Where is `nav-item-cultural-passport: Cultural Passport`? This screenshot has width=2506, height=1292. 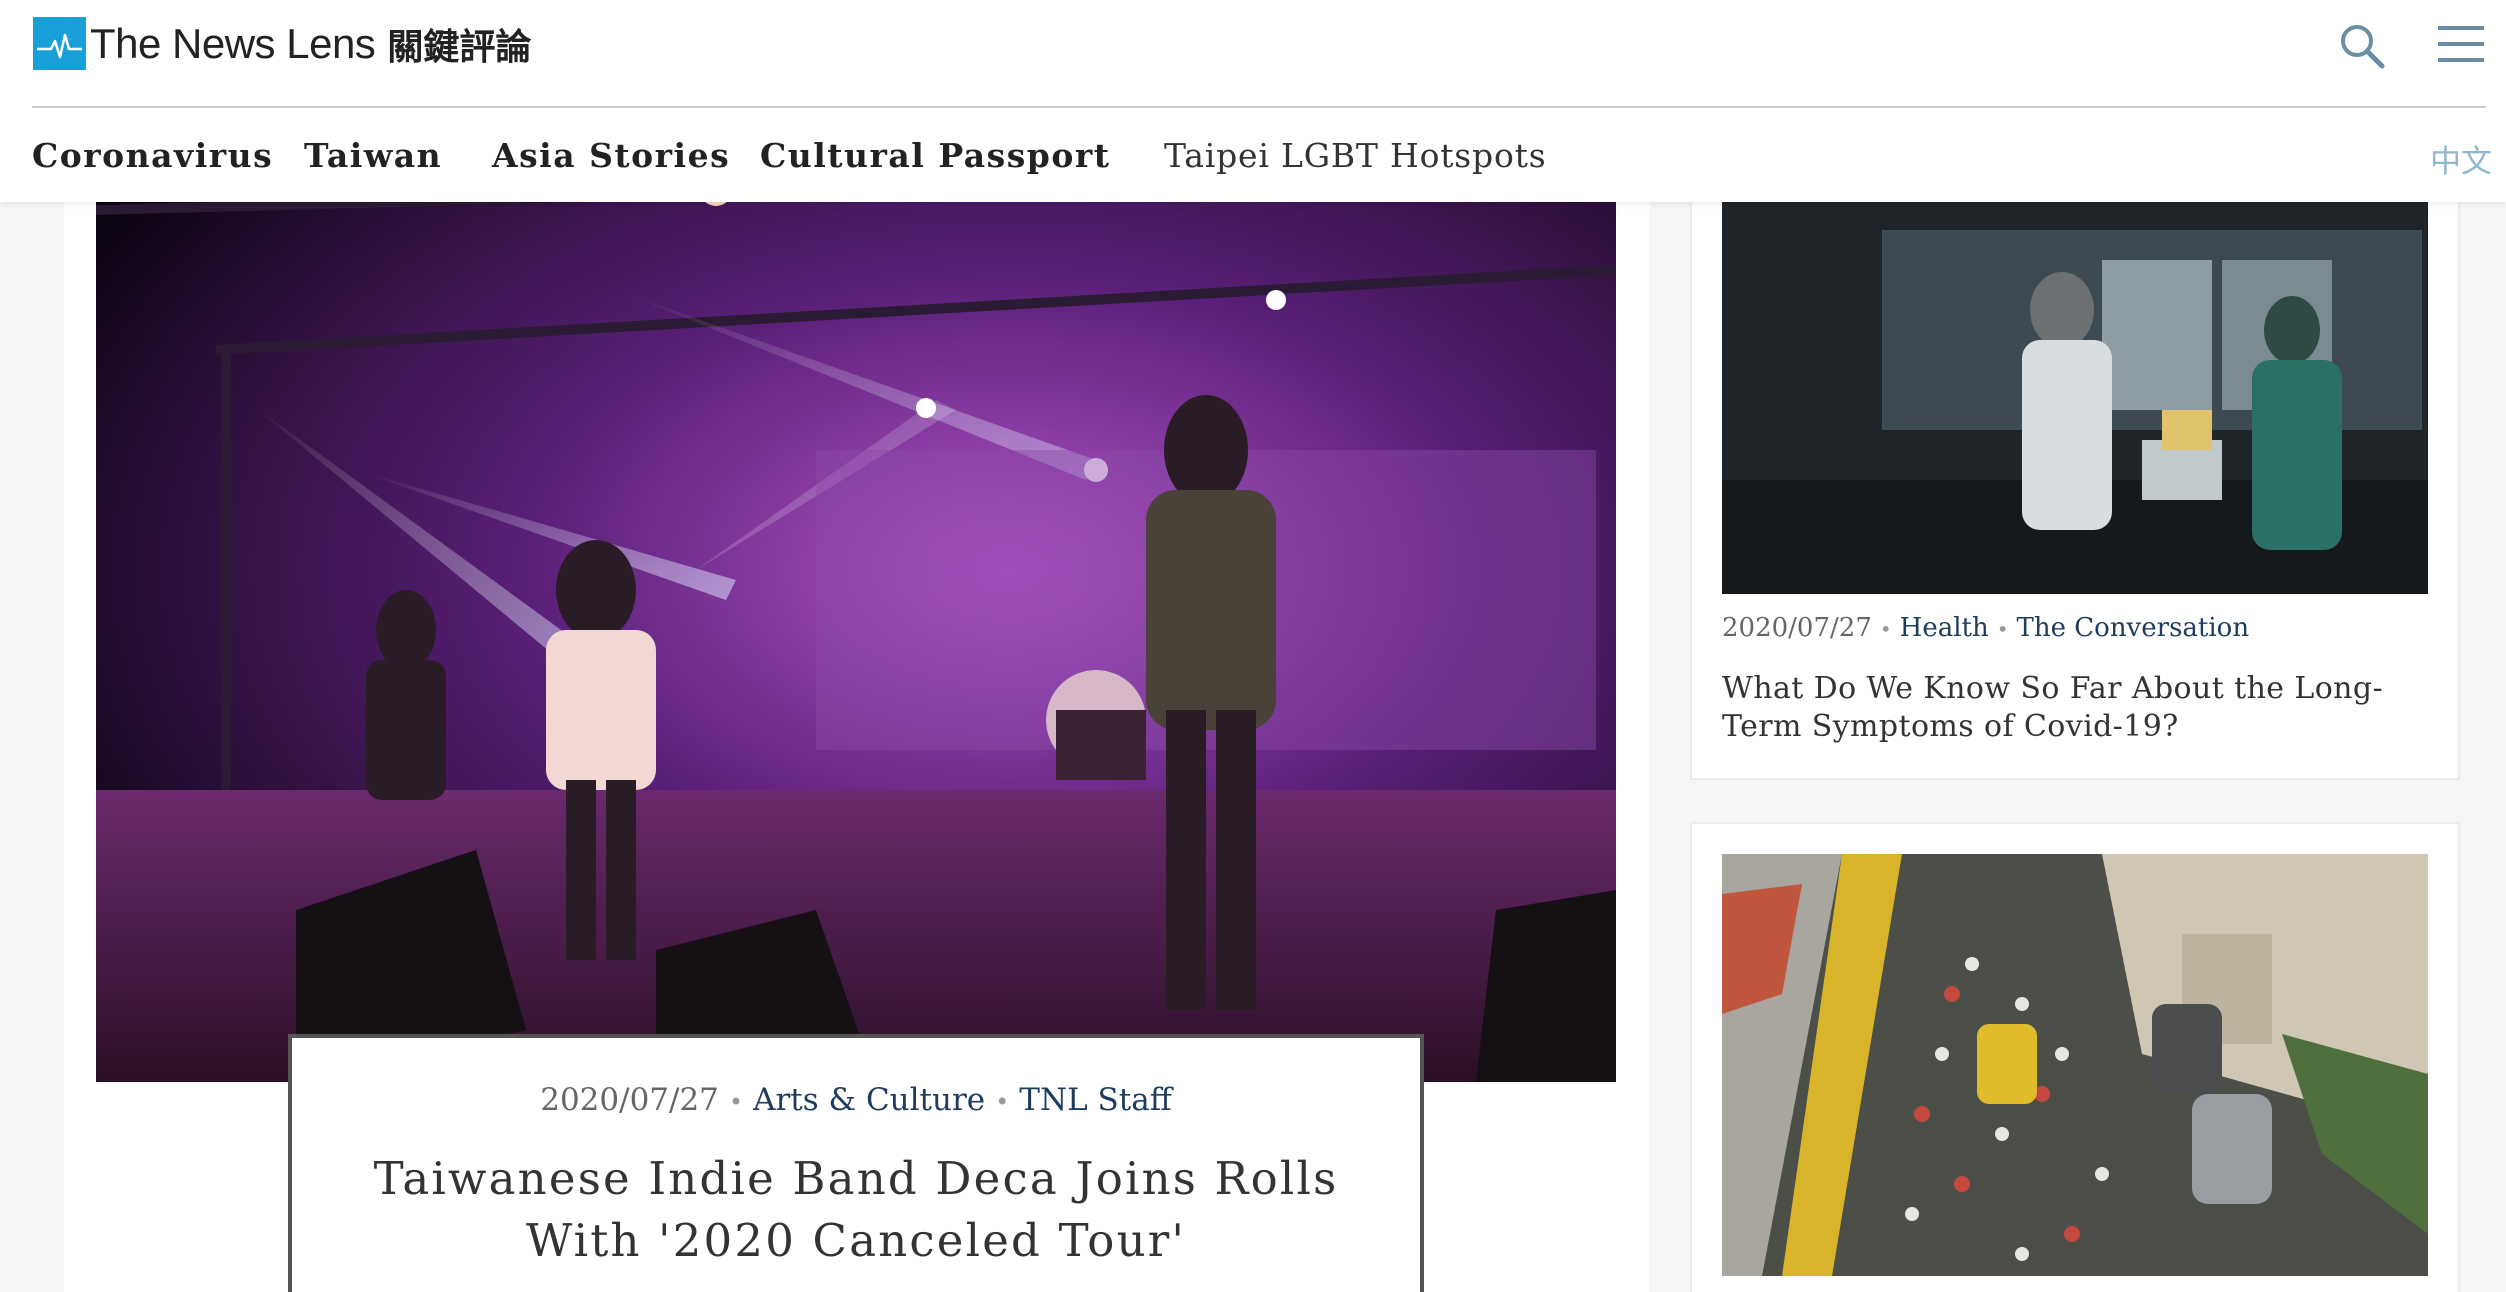 nav-item-cultural-passport: Cultural Passport is located at coordinates (935, 155).